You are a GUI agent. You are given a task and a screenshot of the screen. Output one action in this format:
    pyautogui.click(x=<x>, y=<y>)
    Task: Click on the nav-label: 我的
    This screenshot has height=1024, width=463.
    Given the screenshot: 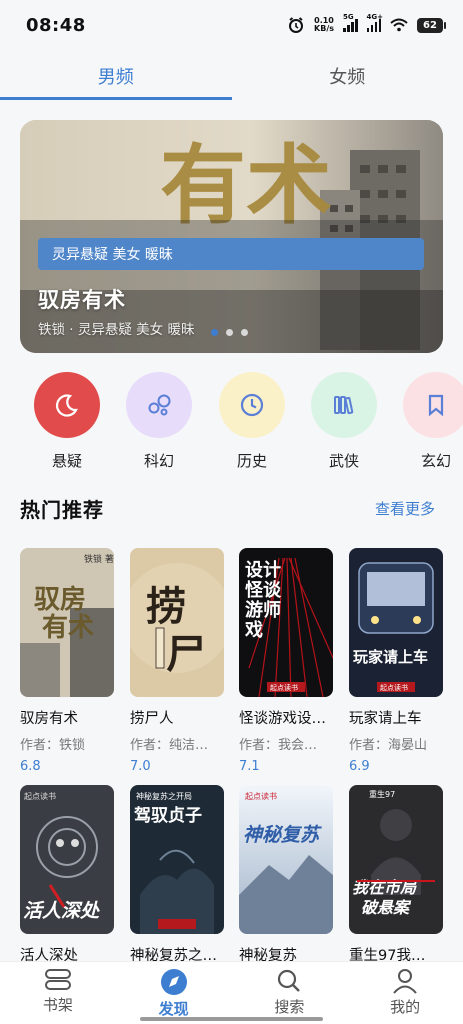 What is the action you would take?
    pyautogui.click(x=405, y=1007)
    